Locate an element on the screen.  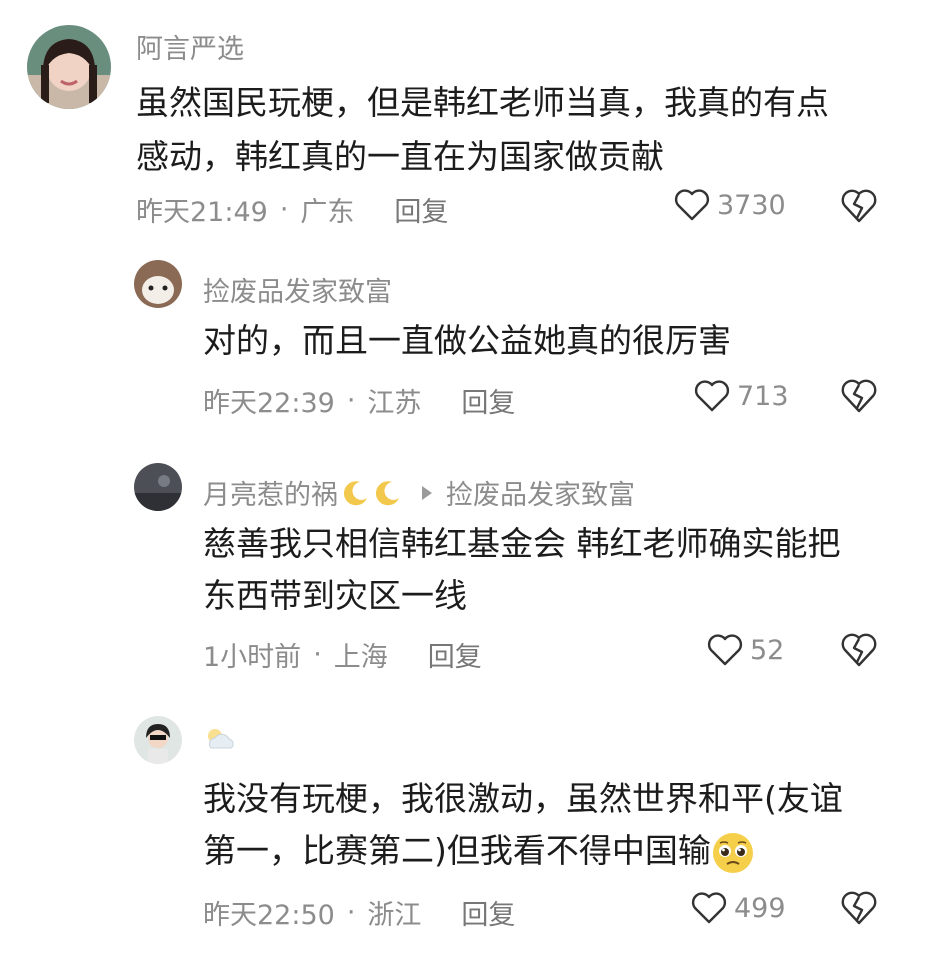
reply-to-username: 捡废品发家致富 is located at coordinates (540, 492).